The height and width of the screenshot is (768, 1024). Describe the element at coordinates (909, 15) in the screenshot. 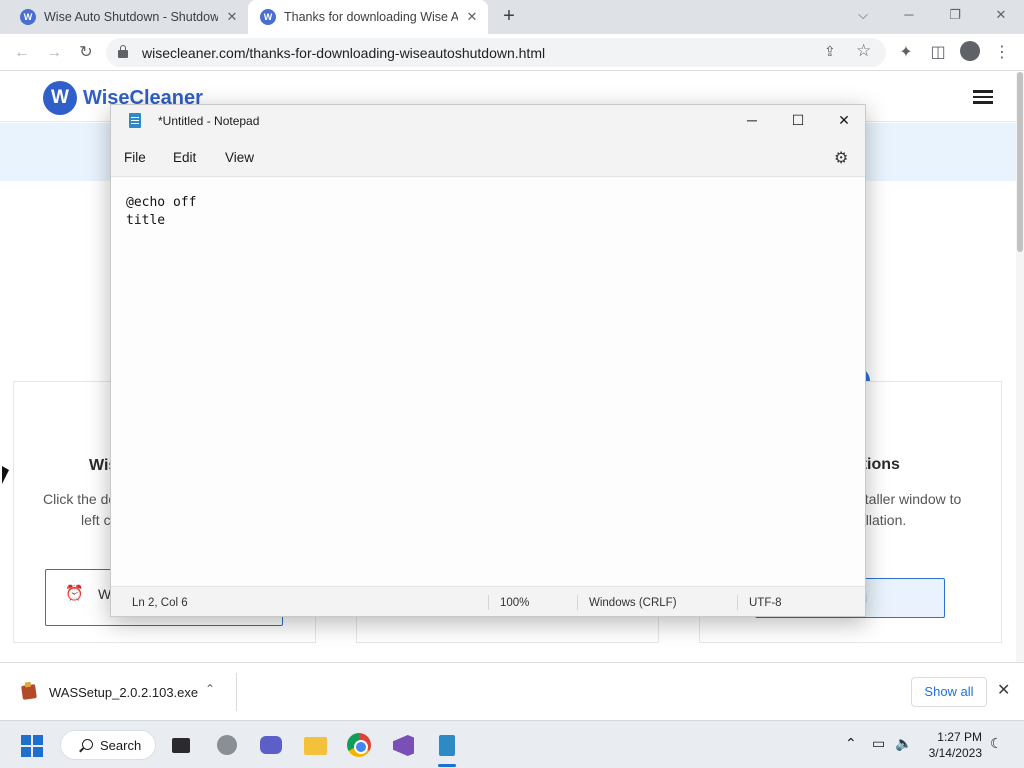

I see `browser-minimize-button: ─` at that location.